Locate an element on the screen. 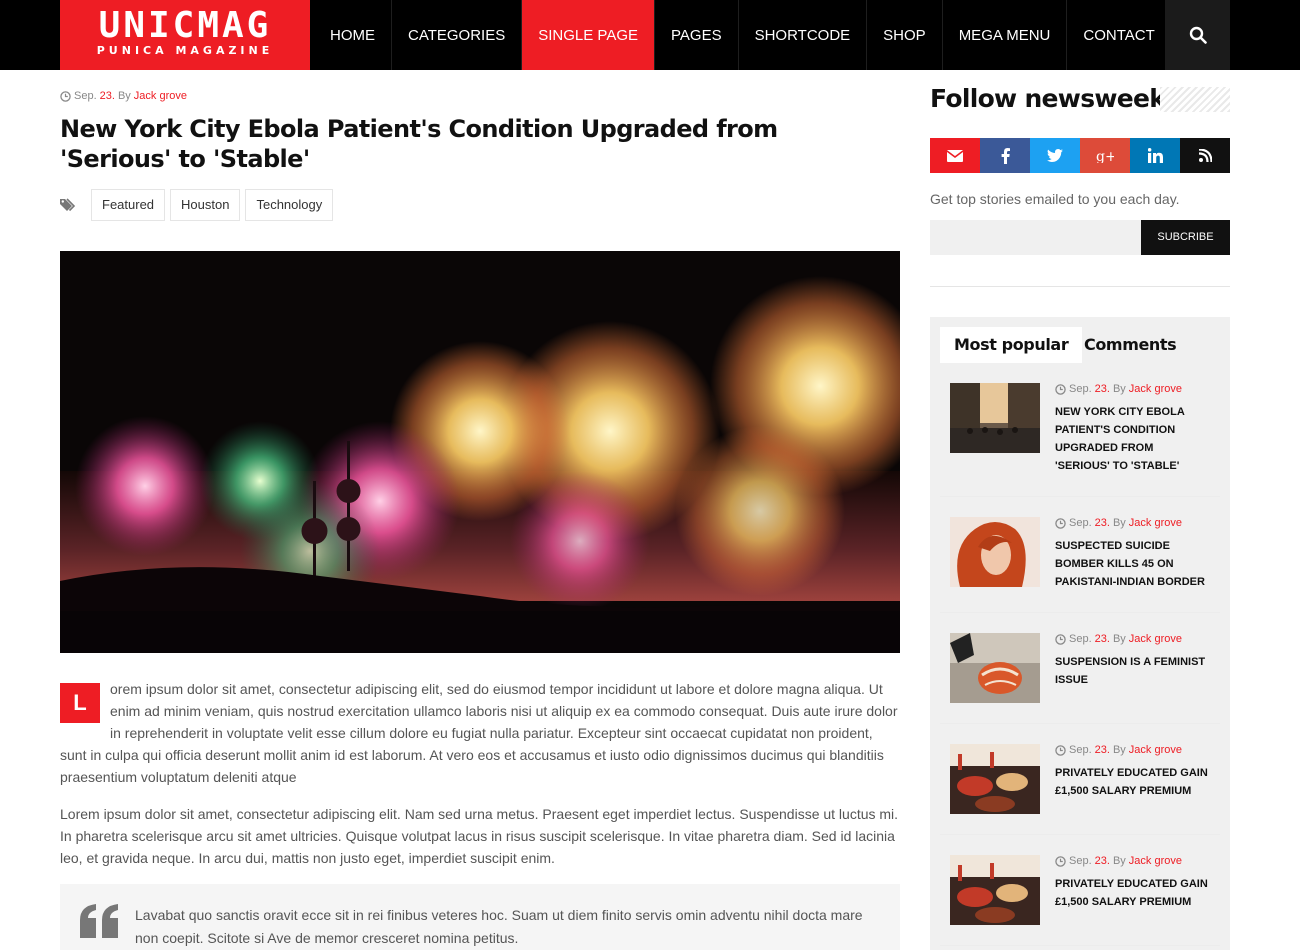  site-logo: UNICMAG PUNICA MAGAZINE is located at coordinates (185, 35).